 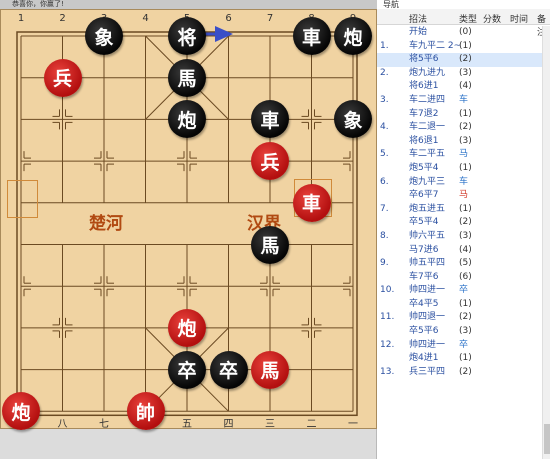 I want to click on move-number: 2., so click(x=384, y=72).